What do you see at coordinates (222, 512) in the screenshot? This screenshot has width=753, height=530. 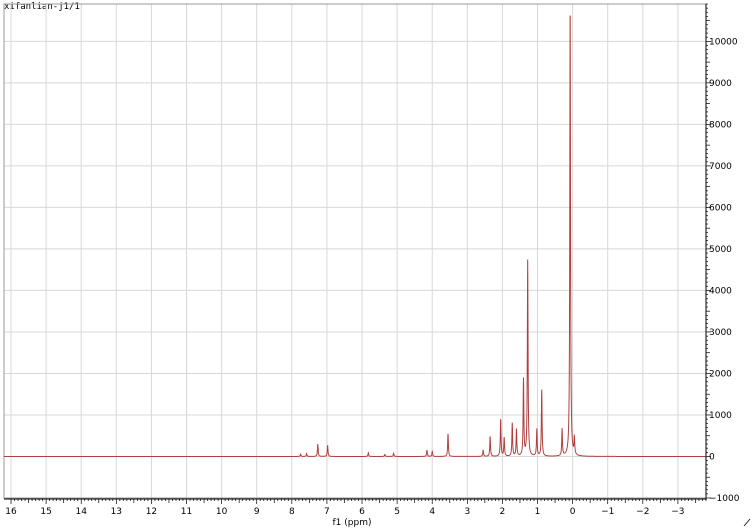 I see `x-tick-label: 10` at bounding box center [222, 512].